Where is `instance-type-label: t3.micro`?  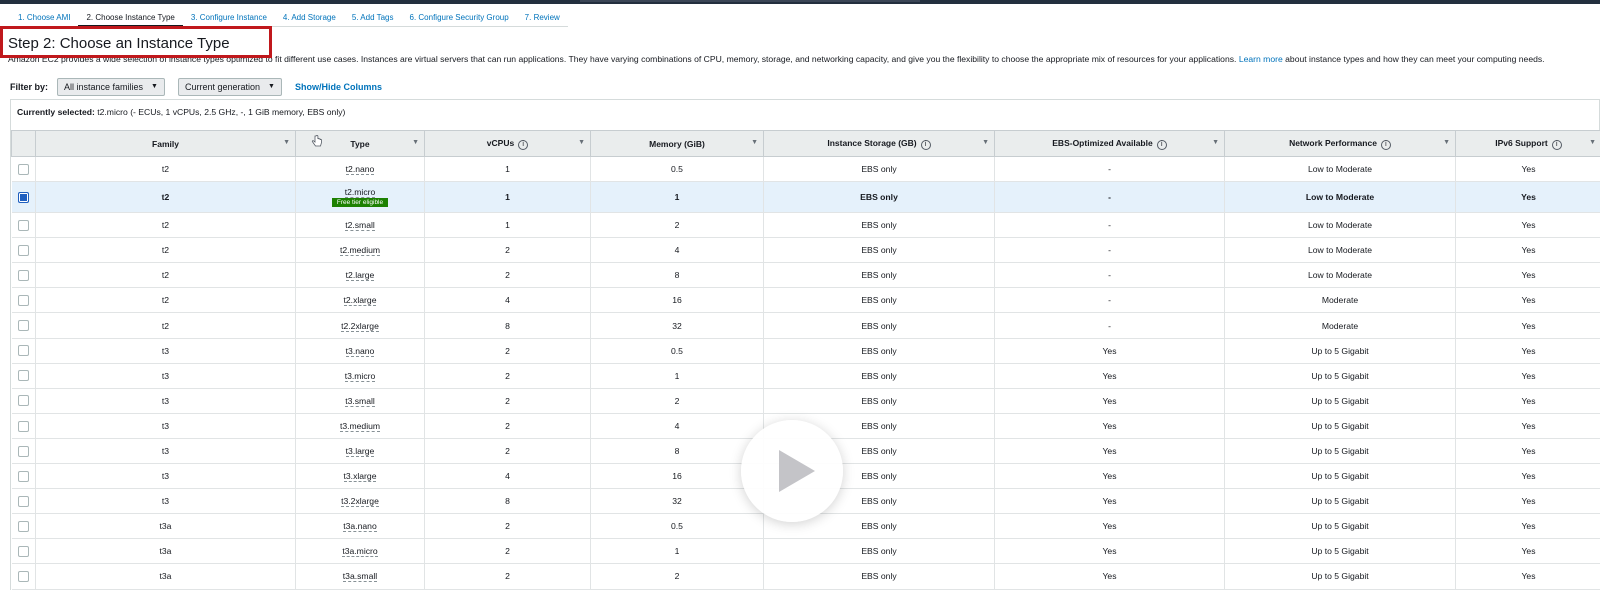 instance-type-label: t3.micro is located at coordinates (360, 376).